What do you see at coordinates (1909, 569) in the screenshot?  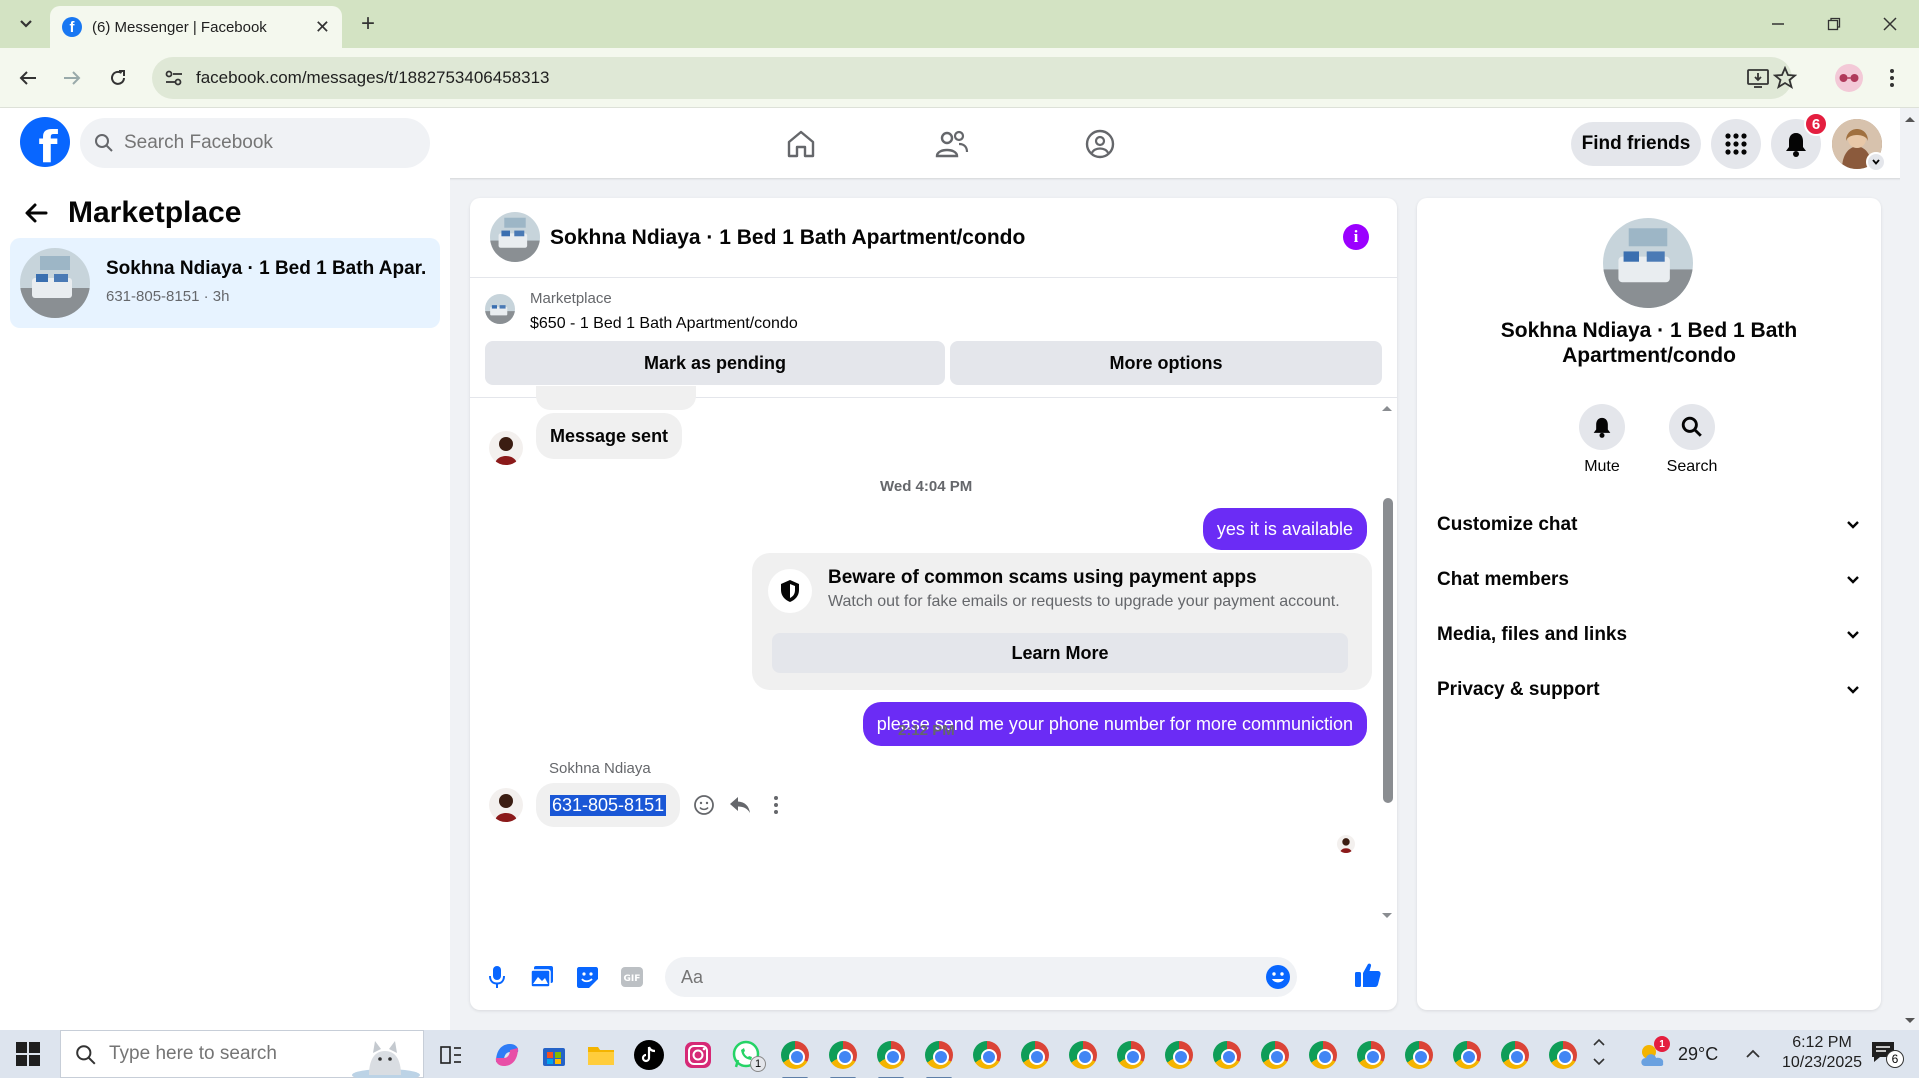 I see `page-scrollbar` at bounding box center [1909, 569].